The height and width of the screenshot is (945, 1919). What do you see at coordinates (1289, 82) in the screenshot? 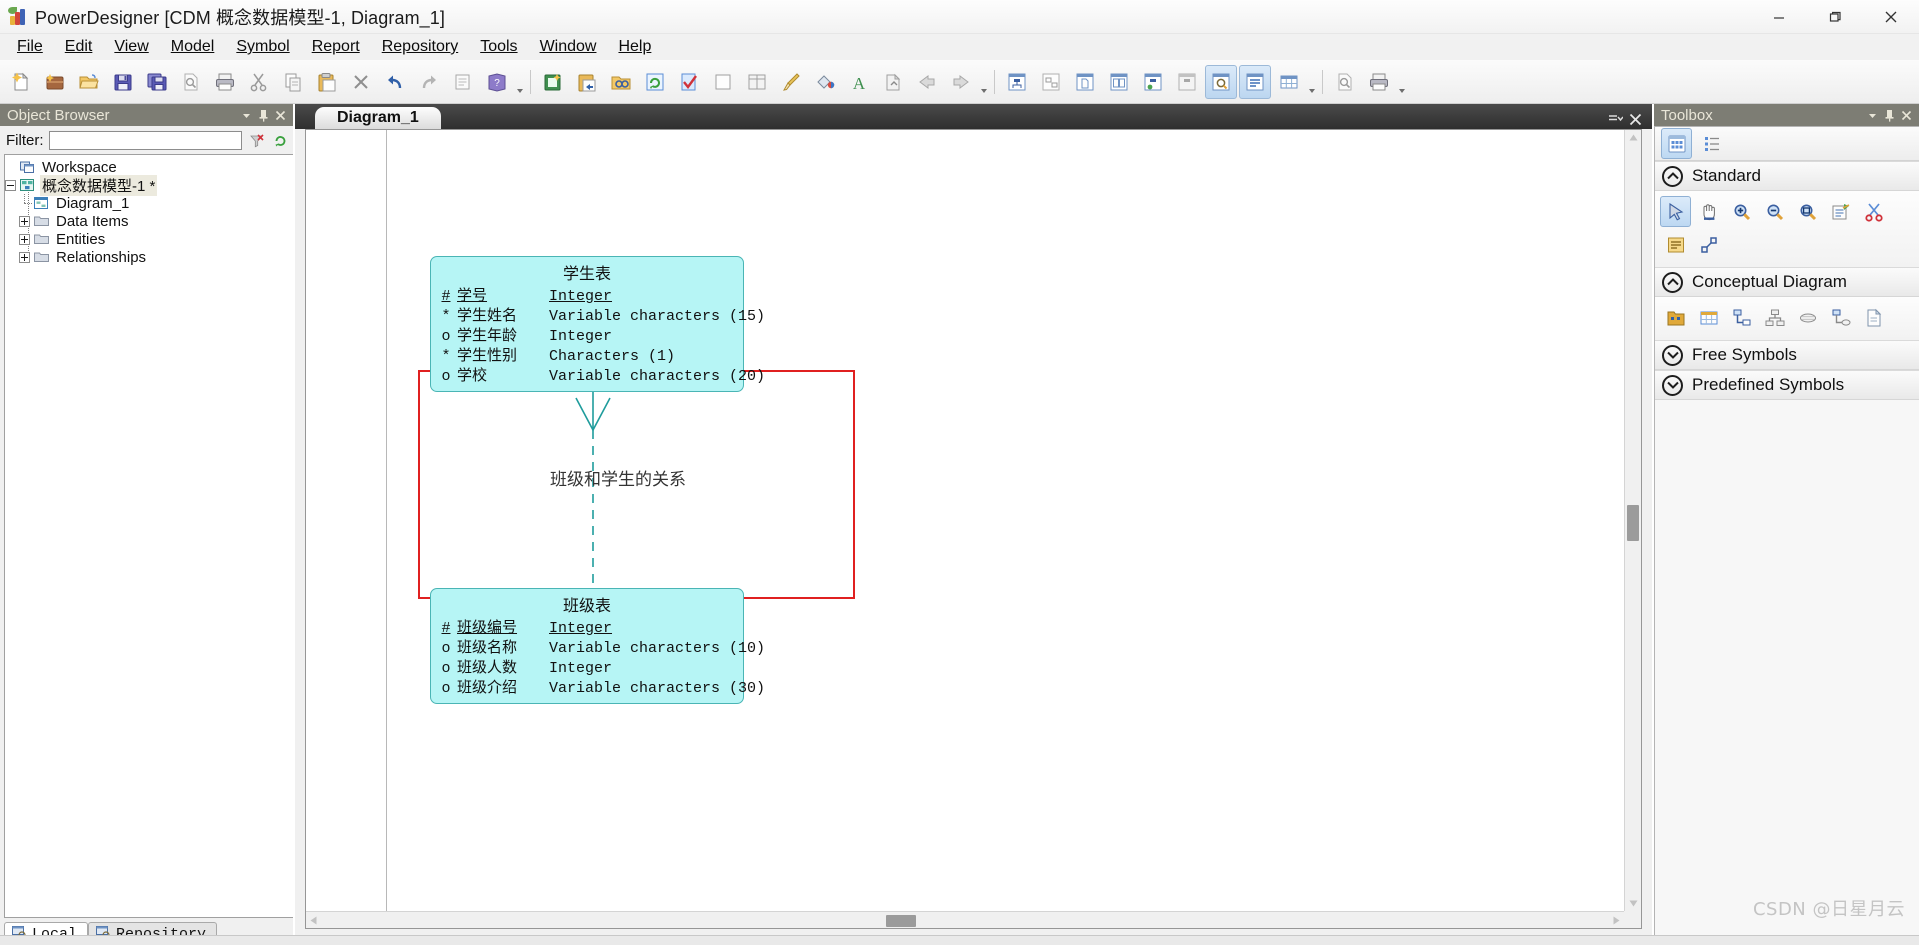
I see `grid-view-icon` at bounding box center [1289, 82].